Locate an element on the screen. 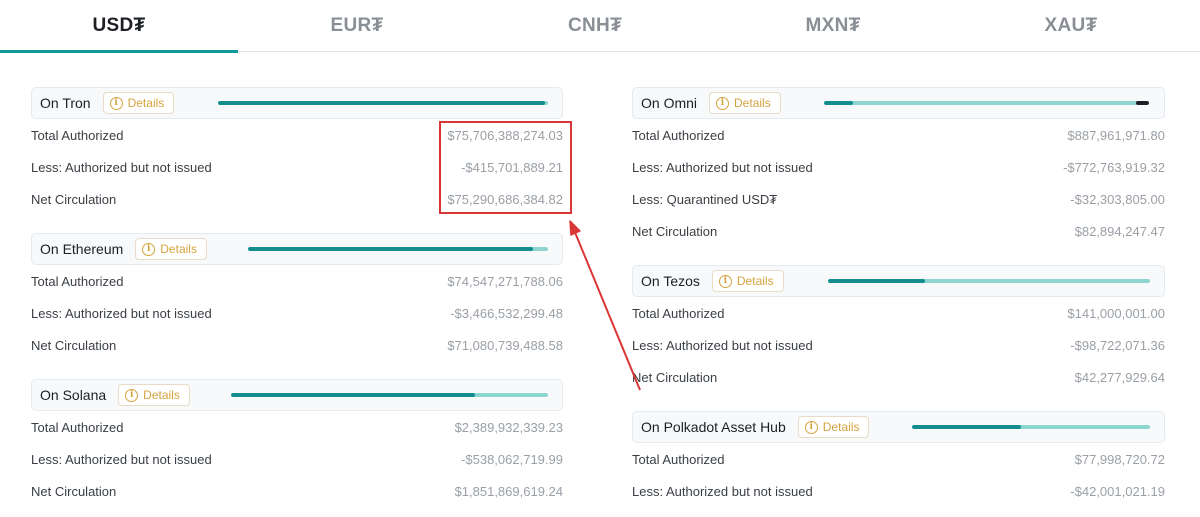 The image size is (1200, 517). stat-value: $77,998,720.72 is located at coordinates (1119, 459).